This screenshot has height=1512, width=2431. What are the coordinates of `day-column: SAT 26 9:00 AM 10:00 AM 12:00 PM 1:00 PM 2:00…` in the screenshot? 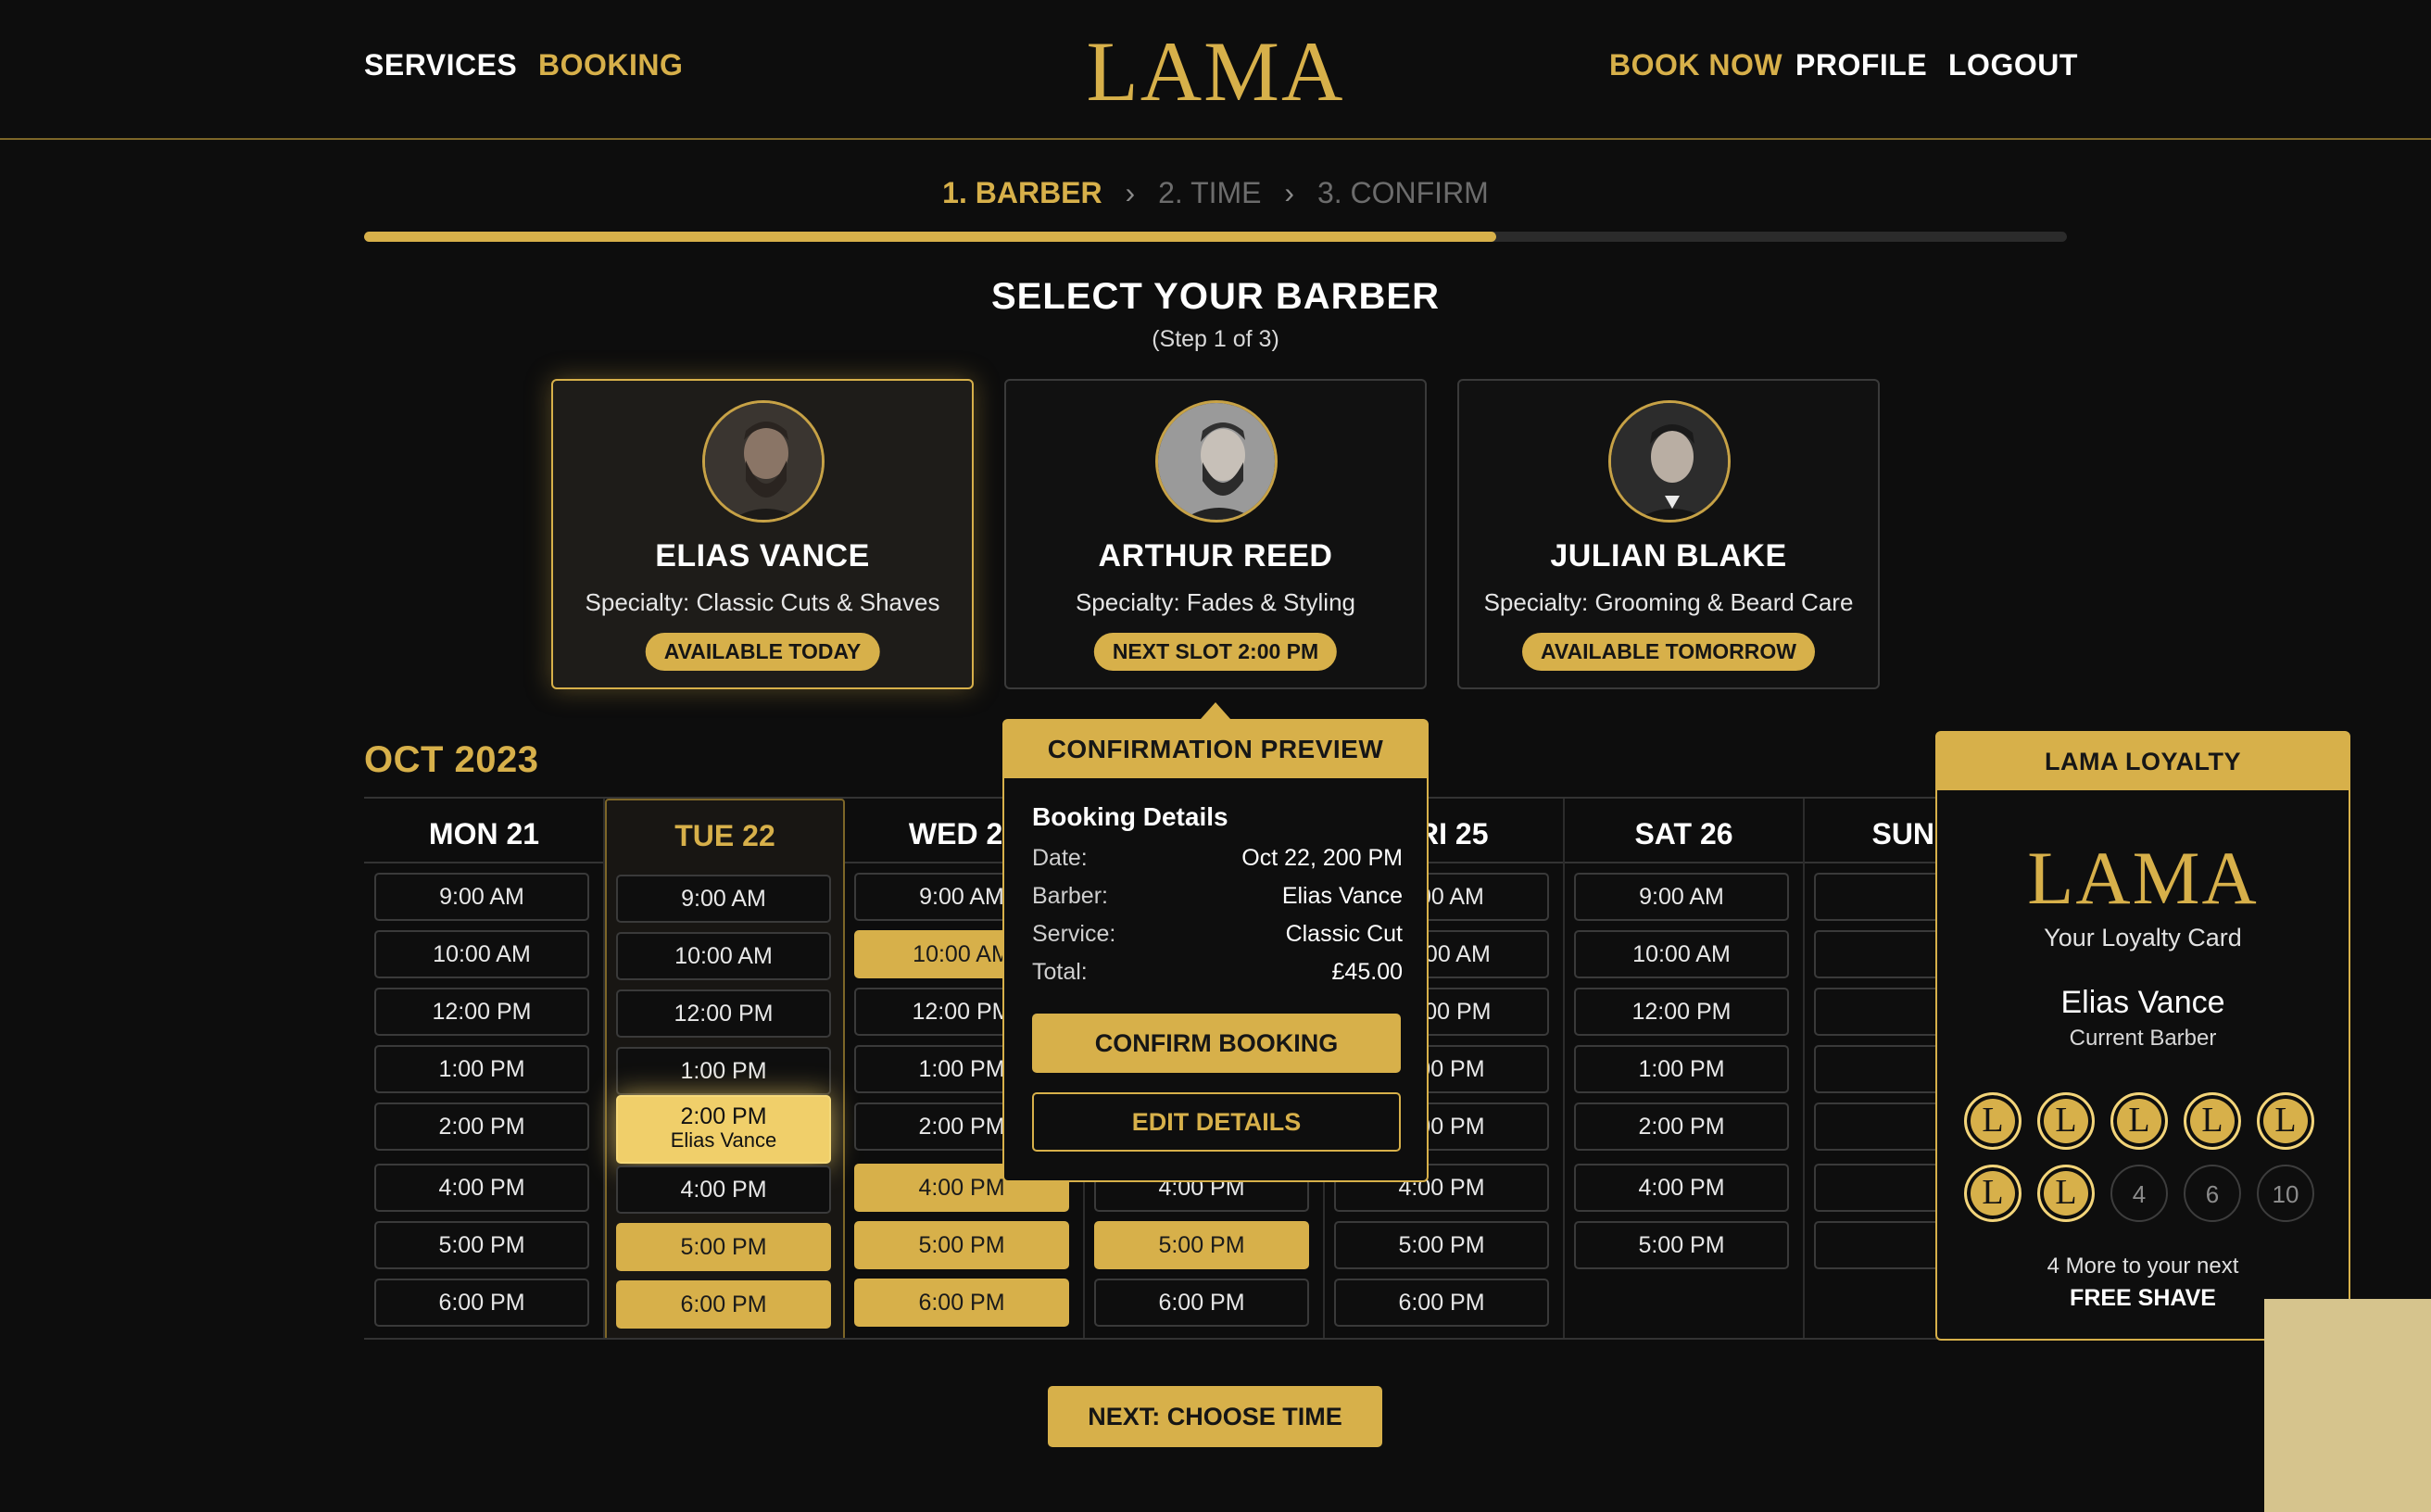 It's located at (1685, 1068).